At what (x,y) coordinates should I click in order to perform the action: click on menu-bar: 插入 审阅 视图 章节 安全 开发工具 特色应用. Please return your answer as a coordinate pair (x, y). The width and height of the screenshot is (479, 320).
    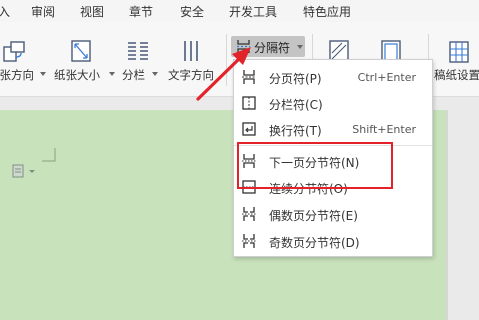
    Looking at the image, I should click on (239, 11).